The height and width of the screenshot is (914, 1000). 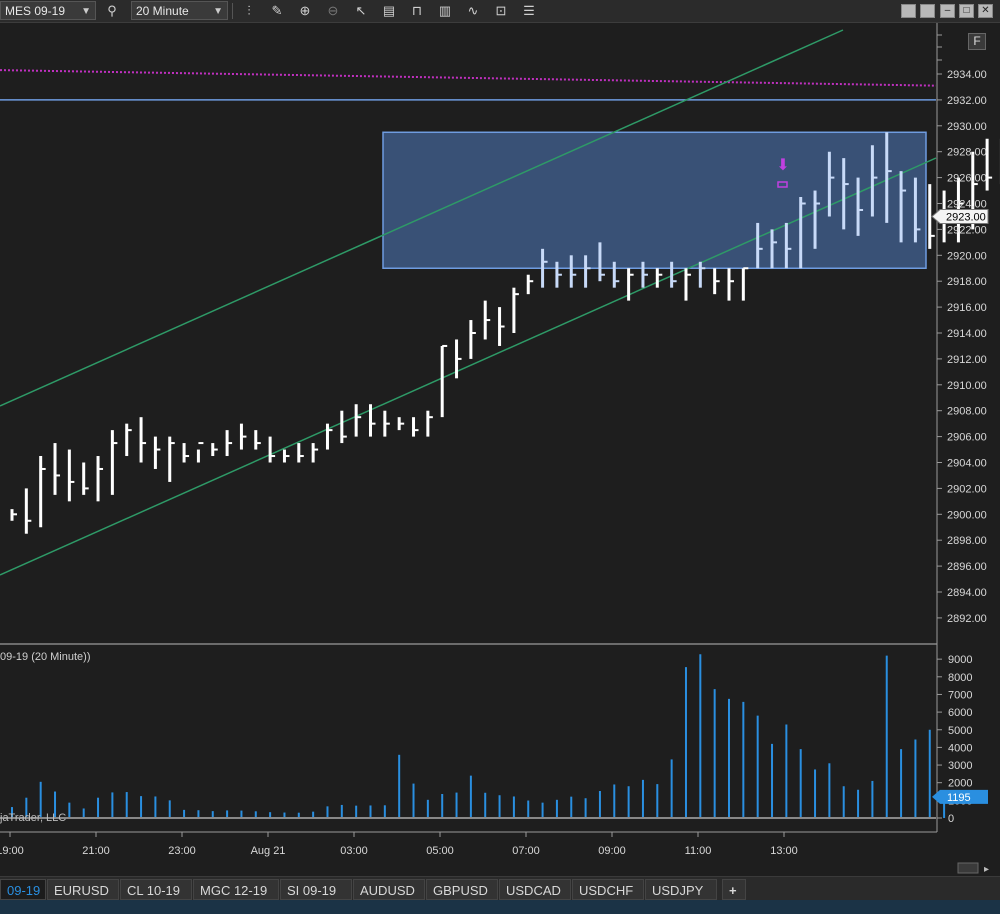 What do you see at coordinates (361, 11) in the screenshot?
I see `pointer-icon: ↖` at bounding box center [361, 11].